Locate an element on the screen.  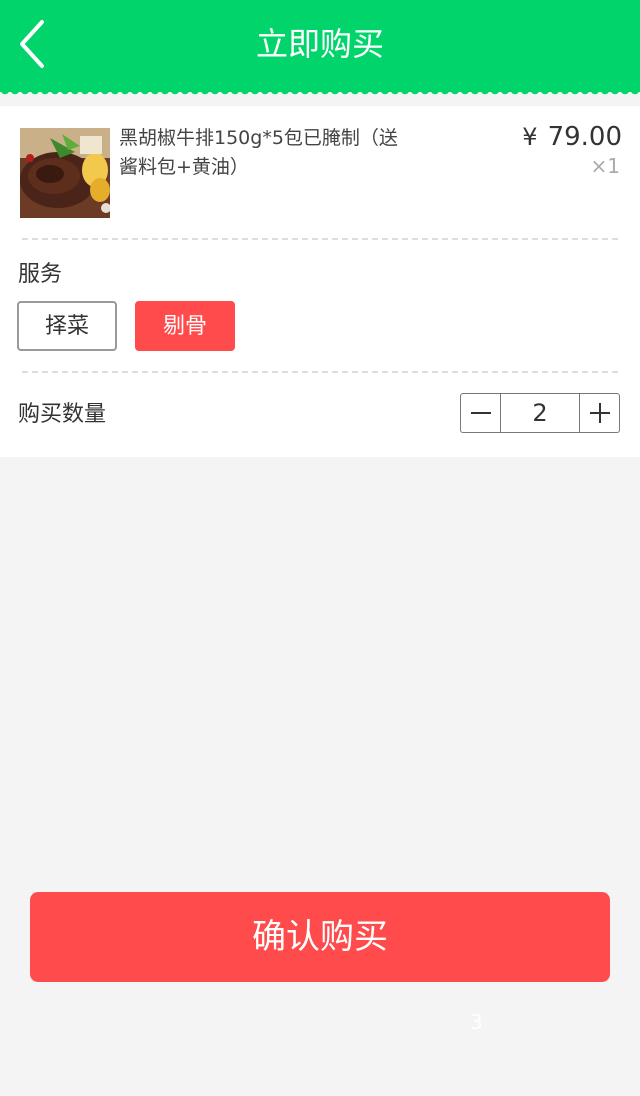
service-option-debone: 剔骨 is located at coordinates (185, 326).